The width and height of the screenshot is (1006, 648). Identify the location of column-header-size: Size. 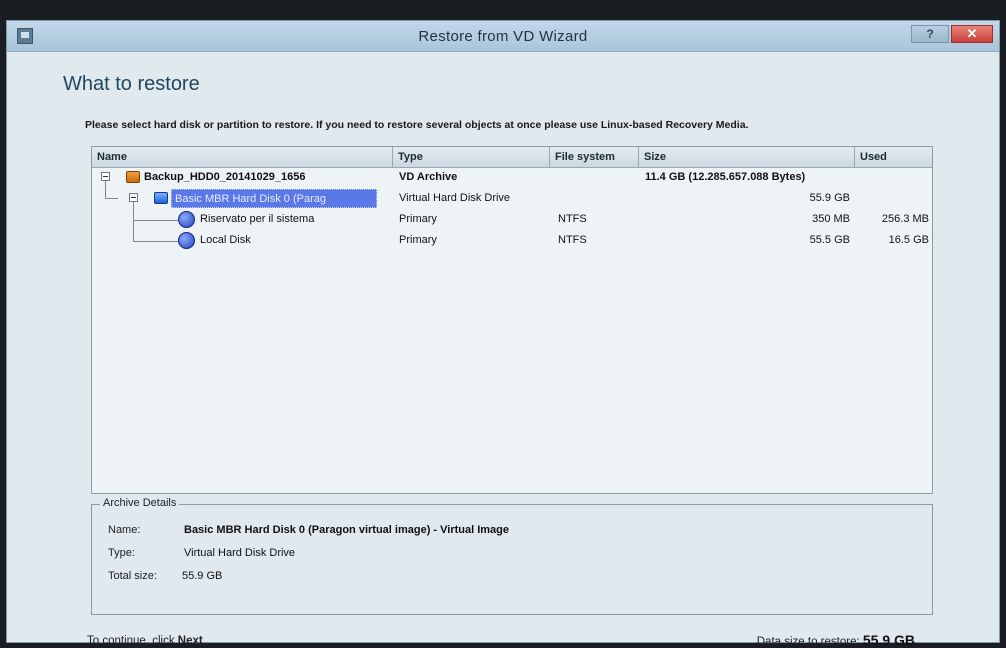
(747, 157).